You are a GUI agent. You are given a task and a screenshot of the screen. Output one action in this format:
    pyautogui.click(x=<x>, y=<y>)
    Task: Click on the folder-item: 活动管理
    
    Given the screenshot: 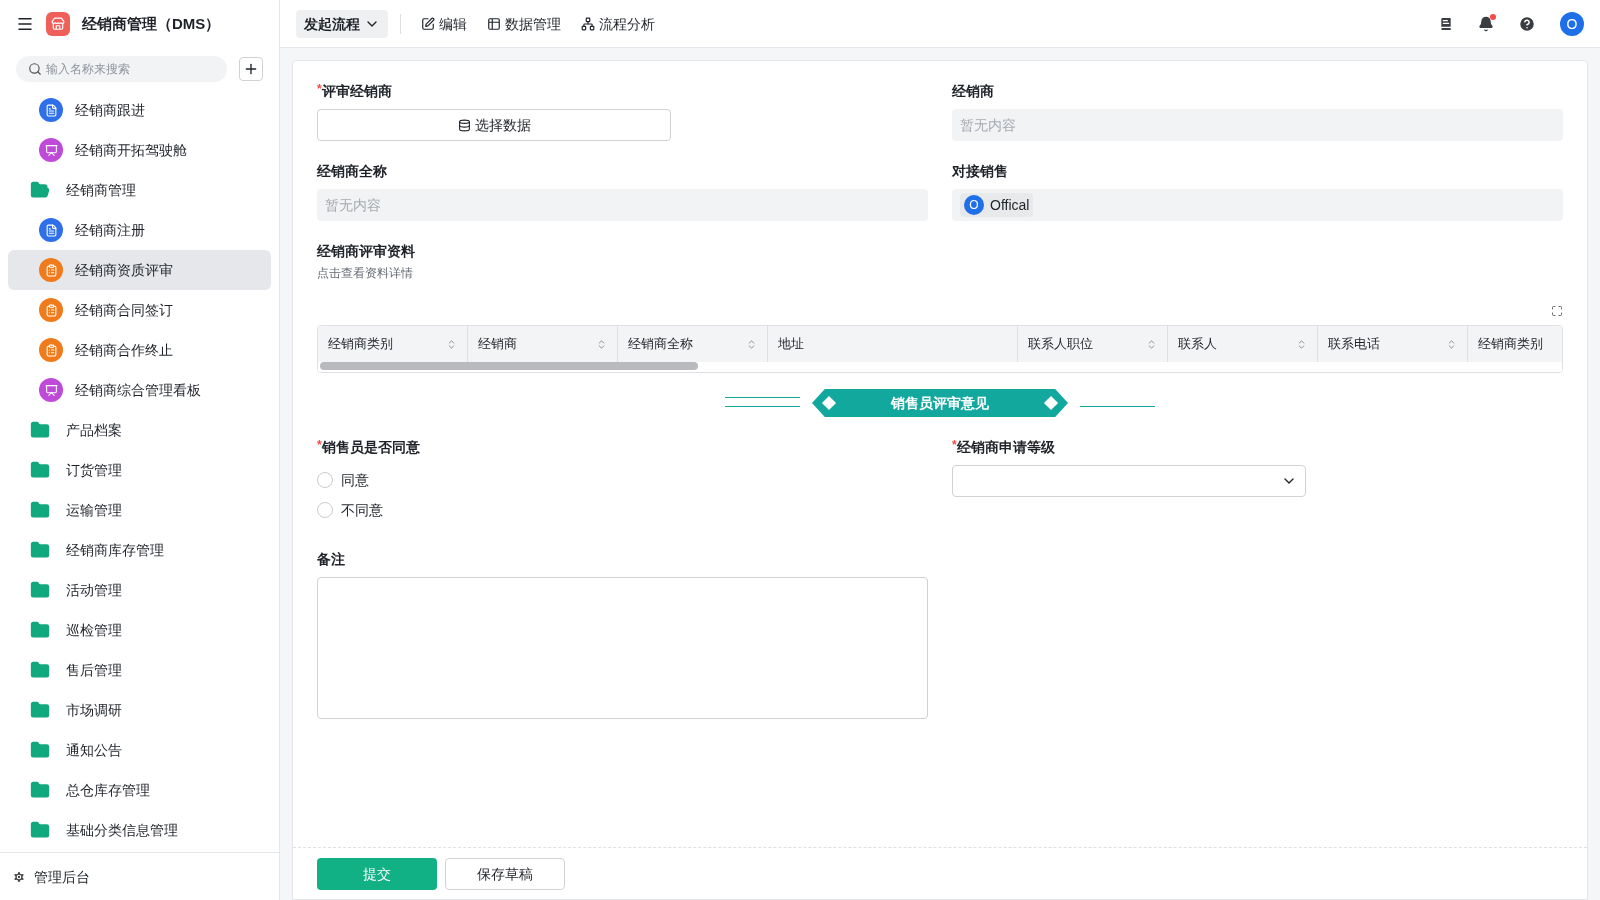 What is the action you would take?
    pyautogui.click(x=139, y=590)
    